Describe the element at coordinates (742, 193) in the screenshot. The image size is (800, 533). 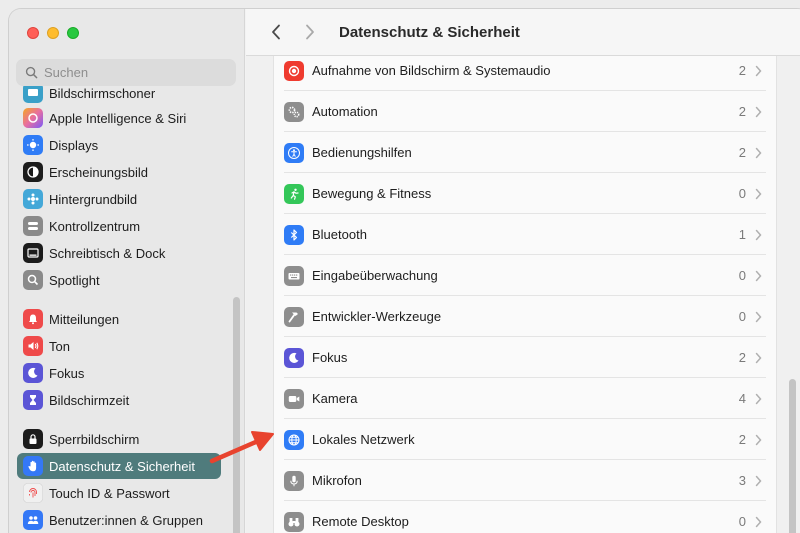
I see `row-count: 0` at that location.